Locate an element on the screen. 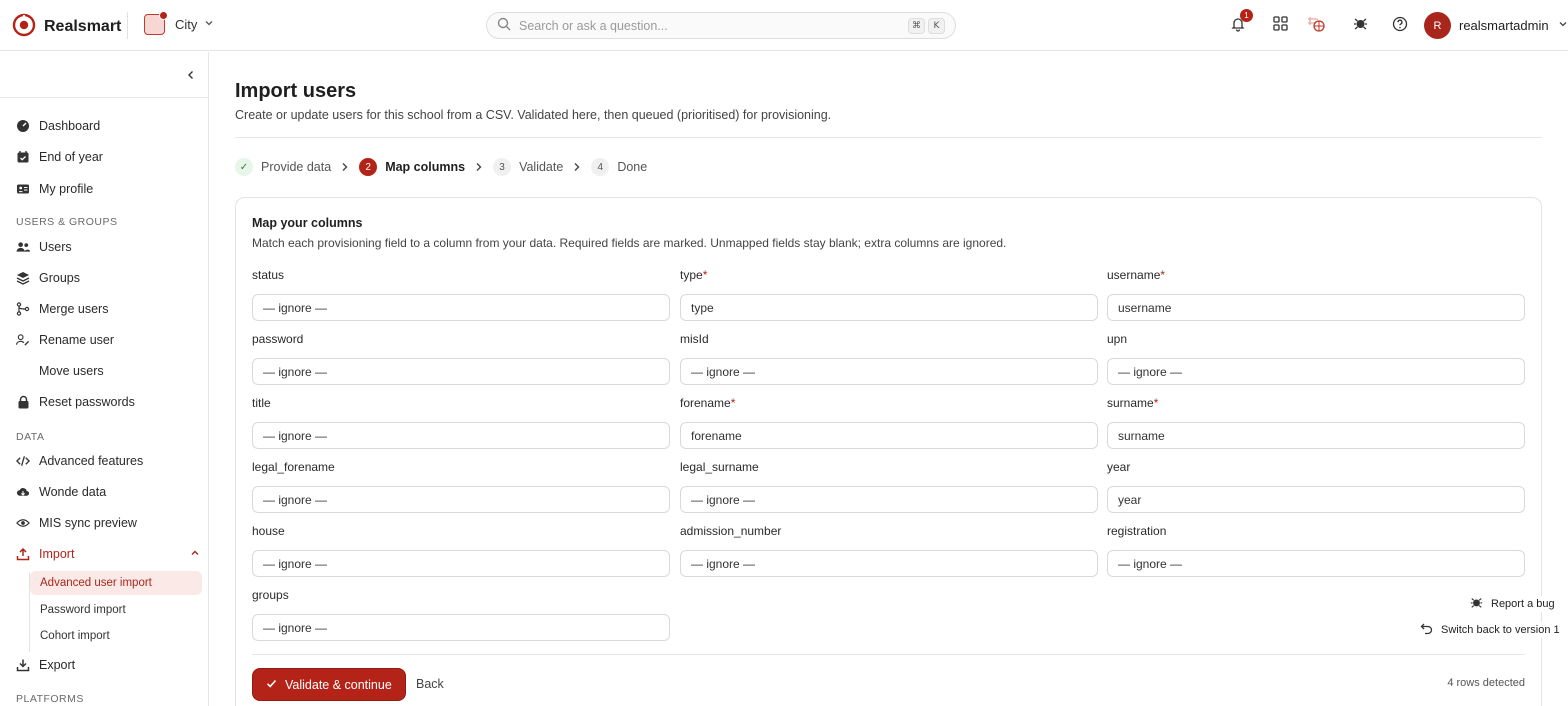  field-label: groups is located at coordinates (270, 595).